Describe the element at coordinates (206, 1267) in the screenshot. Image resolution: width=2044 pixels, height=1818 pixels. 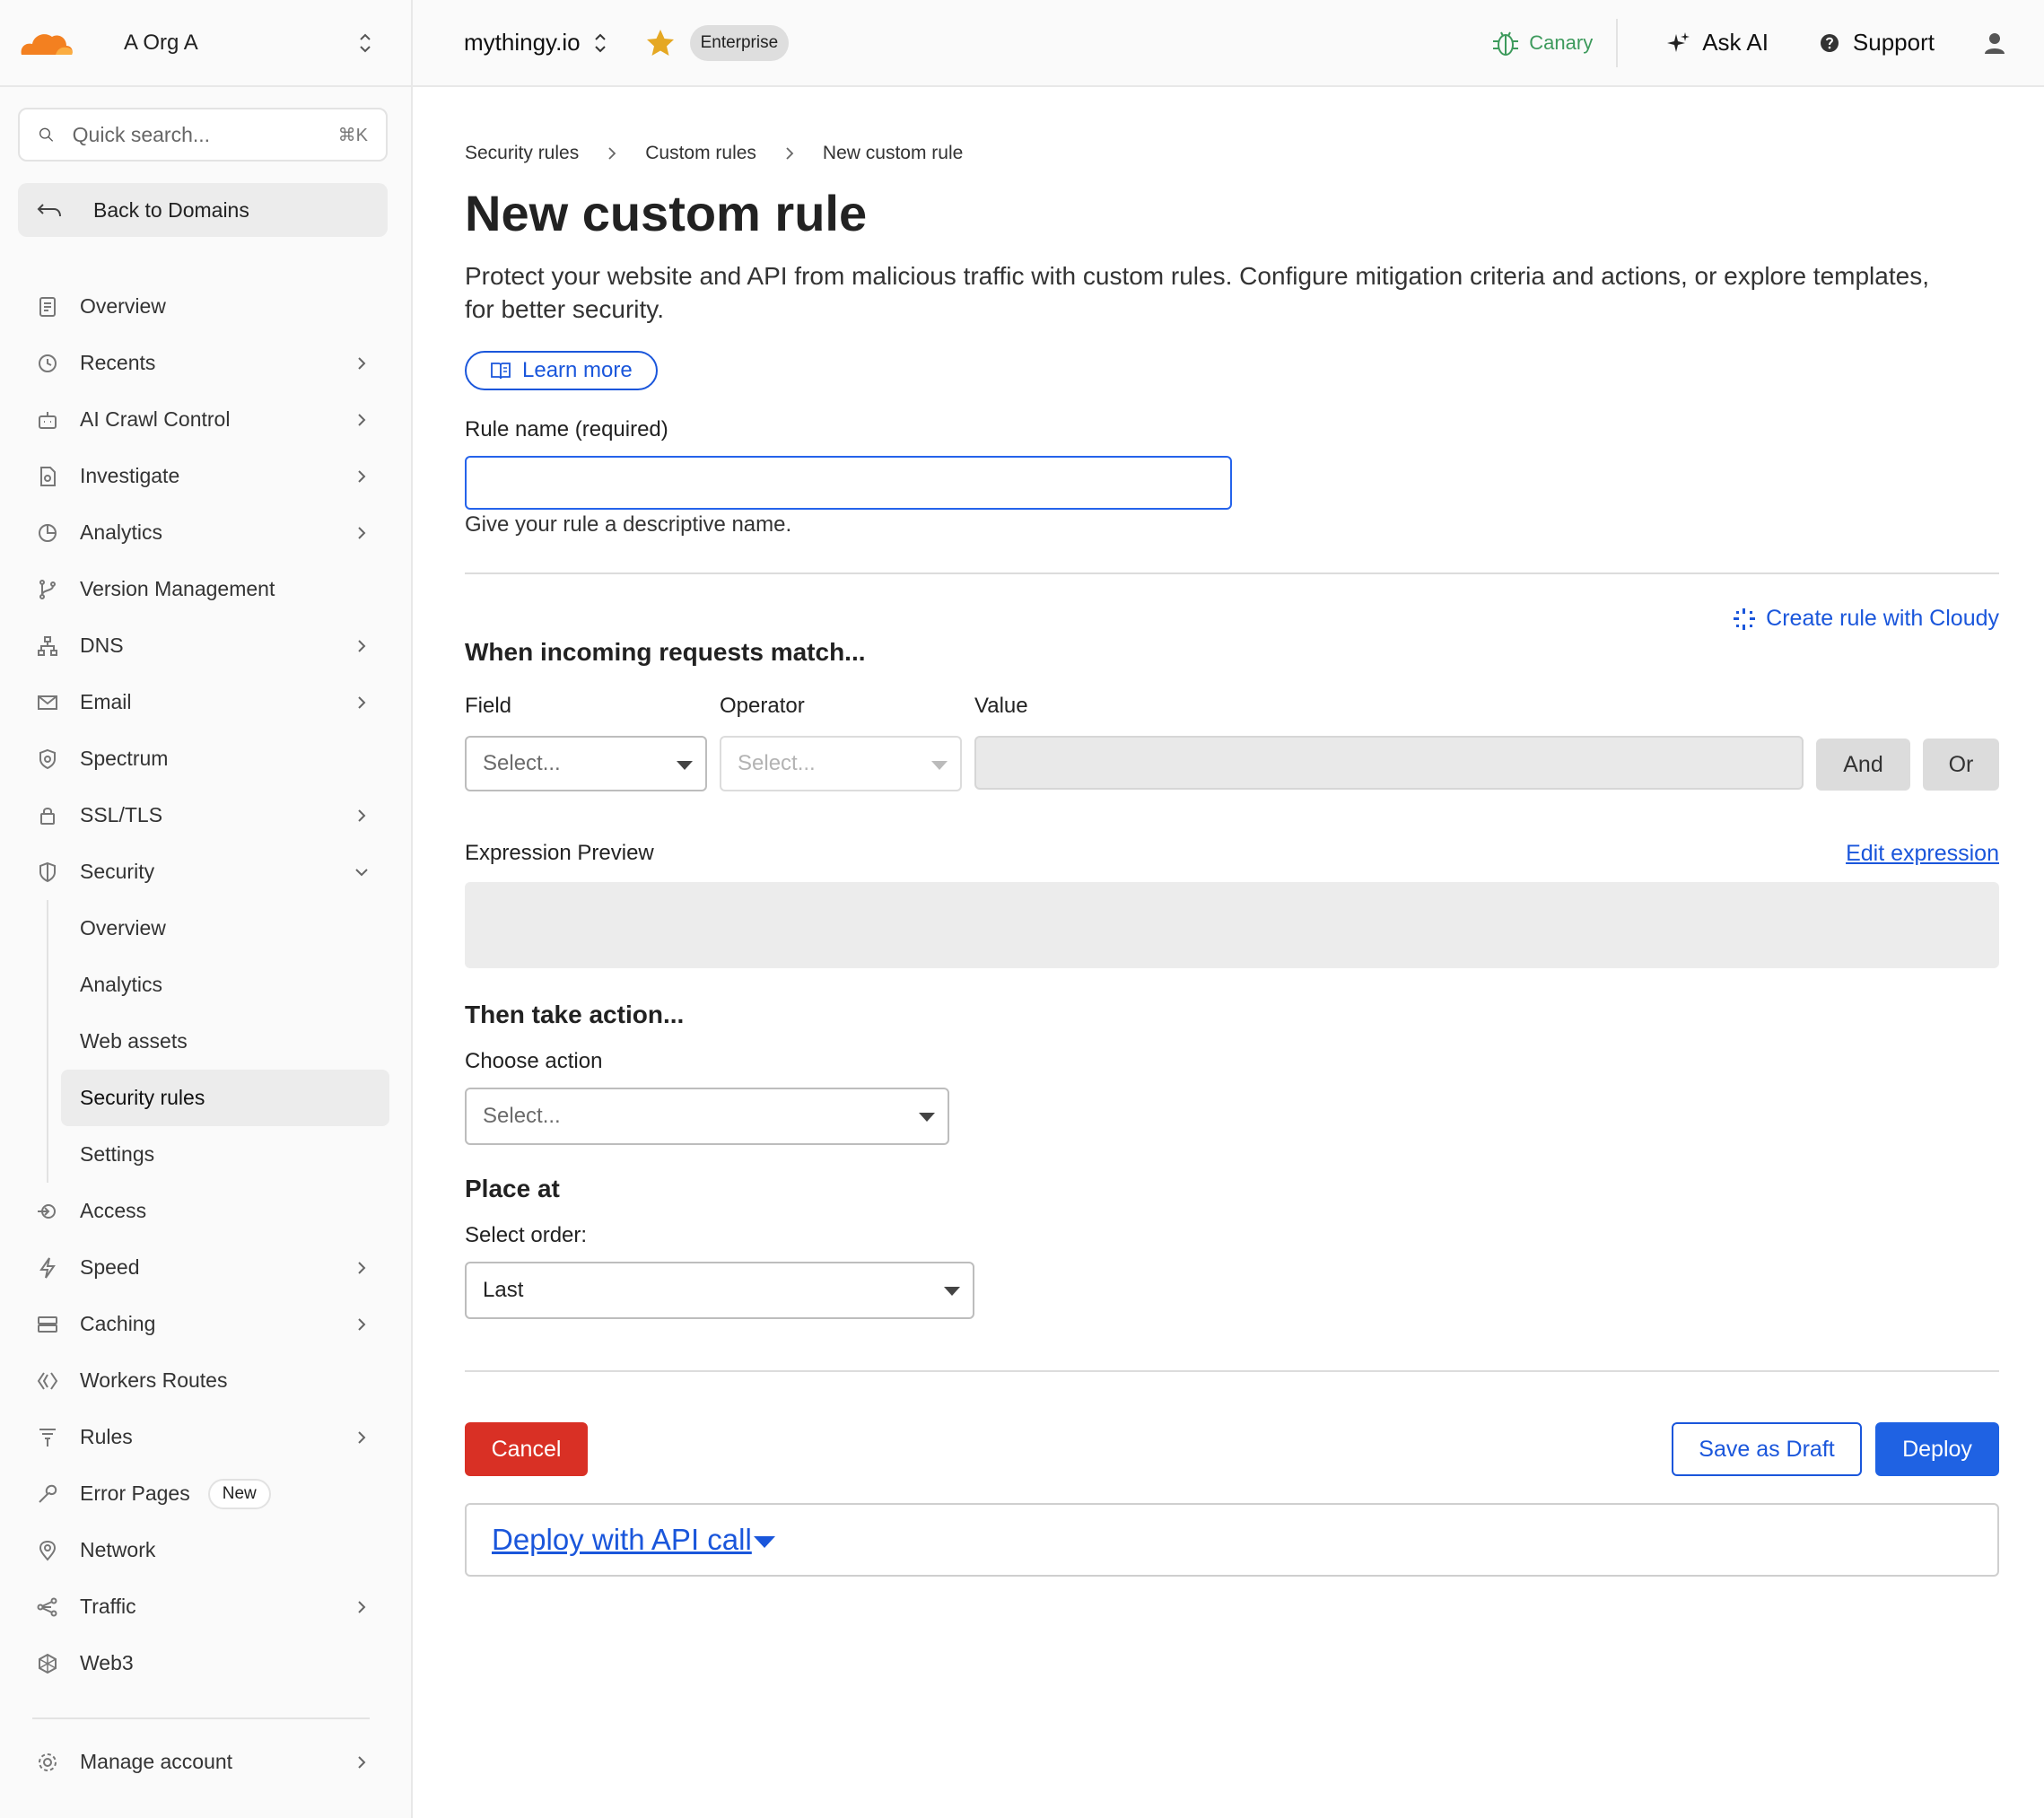
I see `sidebar-item-speed: Speed` at that location.